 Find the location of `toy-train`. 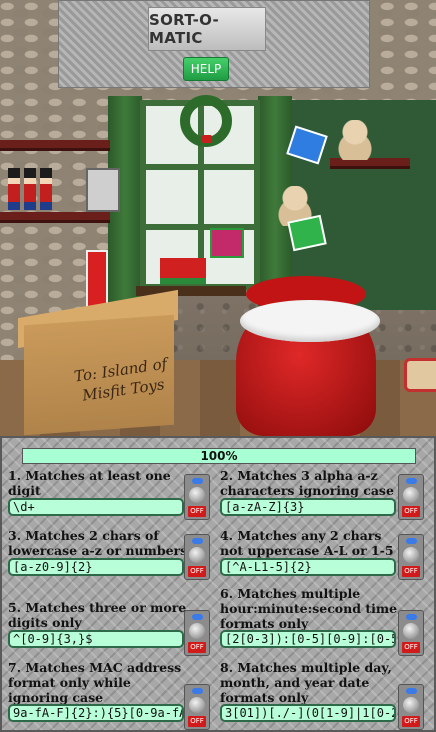

toy-train is located at coordinates (183, 271).